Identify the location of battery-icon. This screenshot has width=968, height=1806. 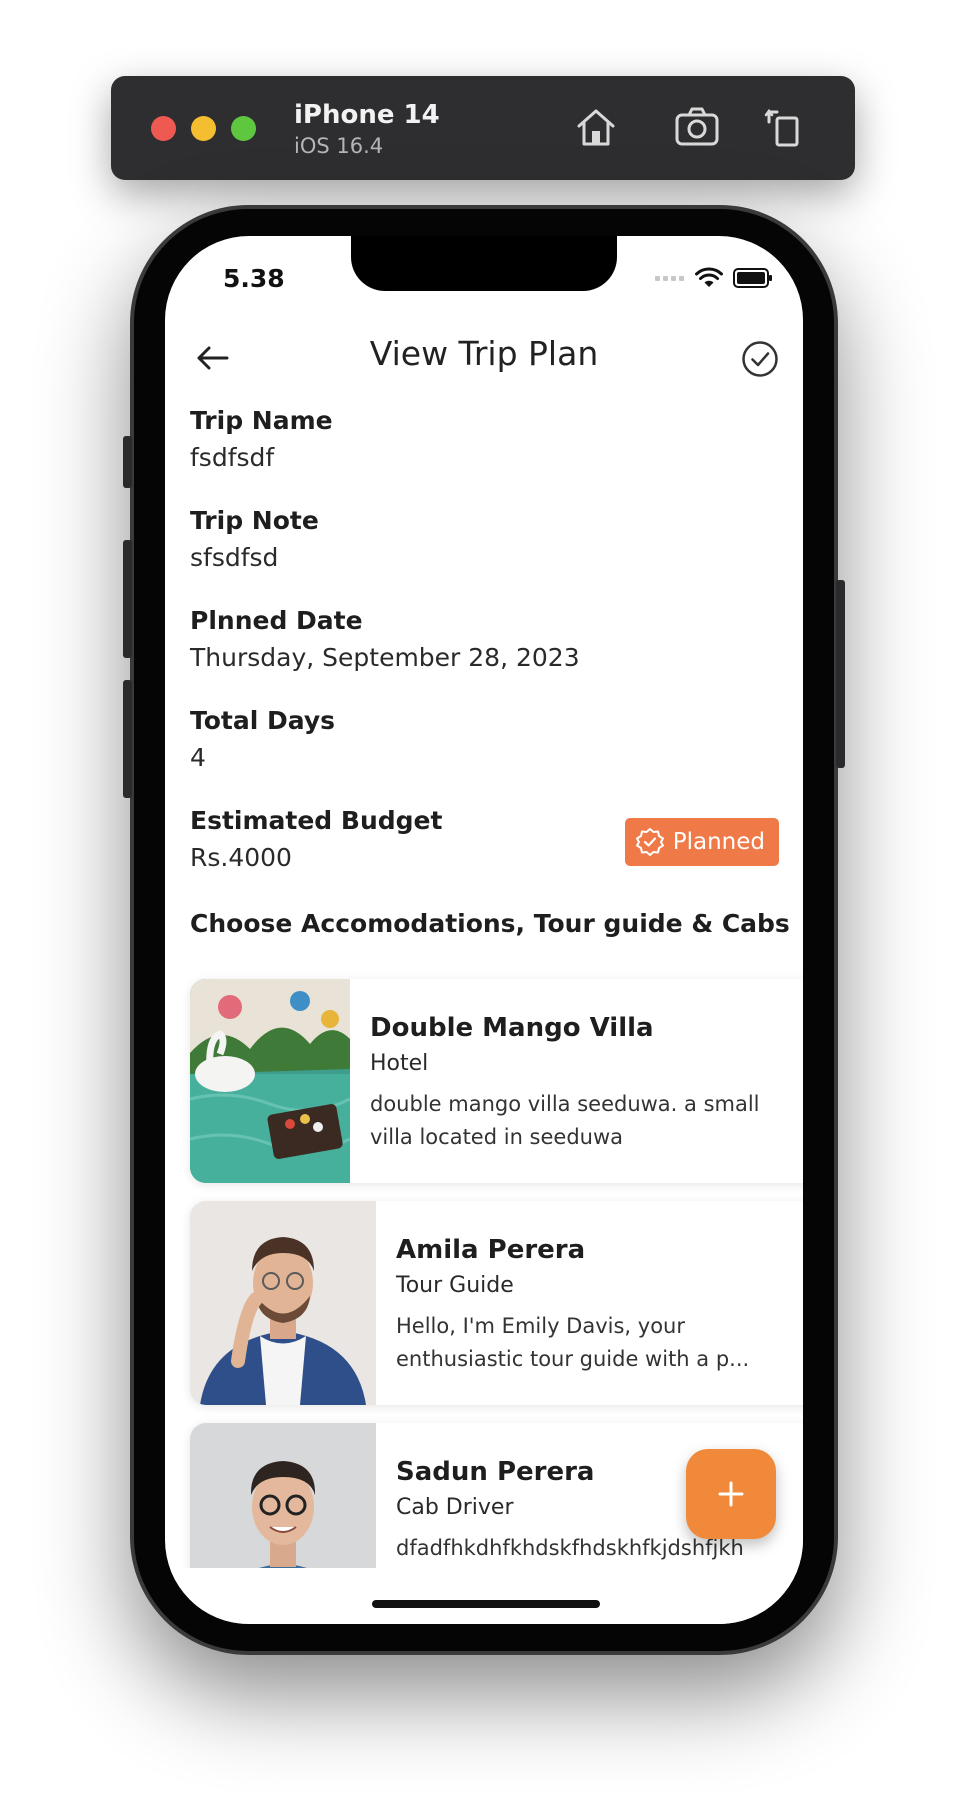
(752, 278).